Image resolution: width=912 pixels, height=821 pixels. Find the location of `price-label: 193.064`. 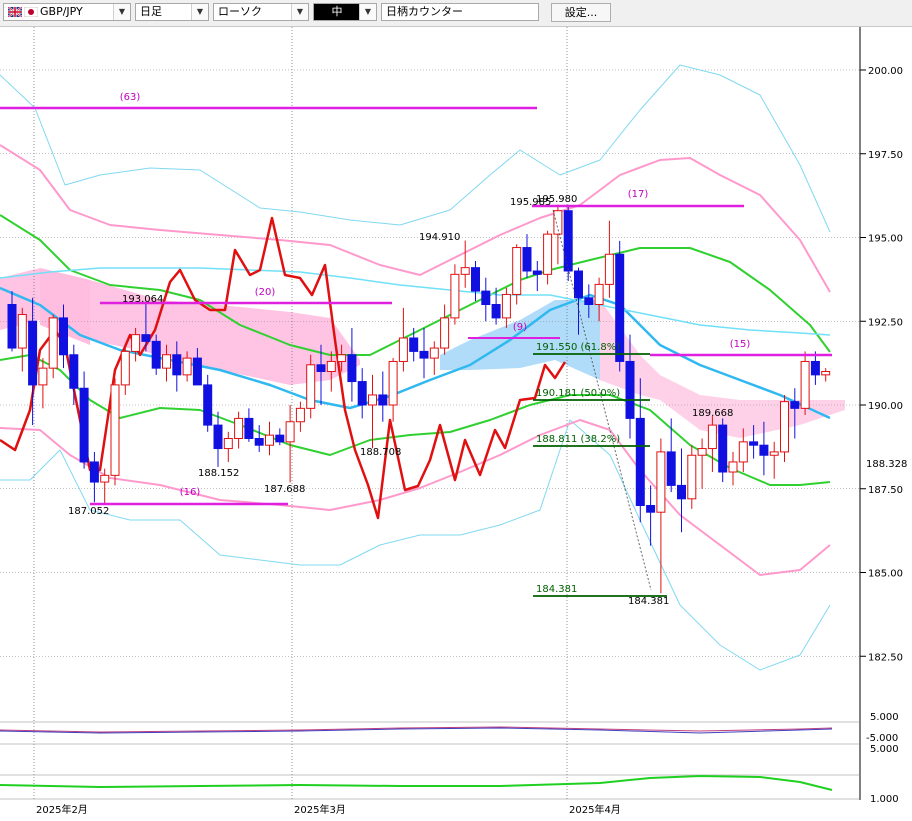

price-label: 193.064 is located at coordinates (142, 299).